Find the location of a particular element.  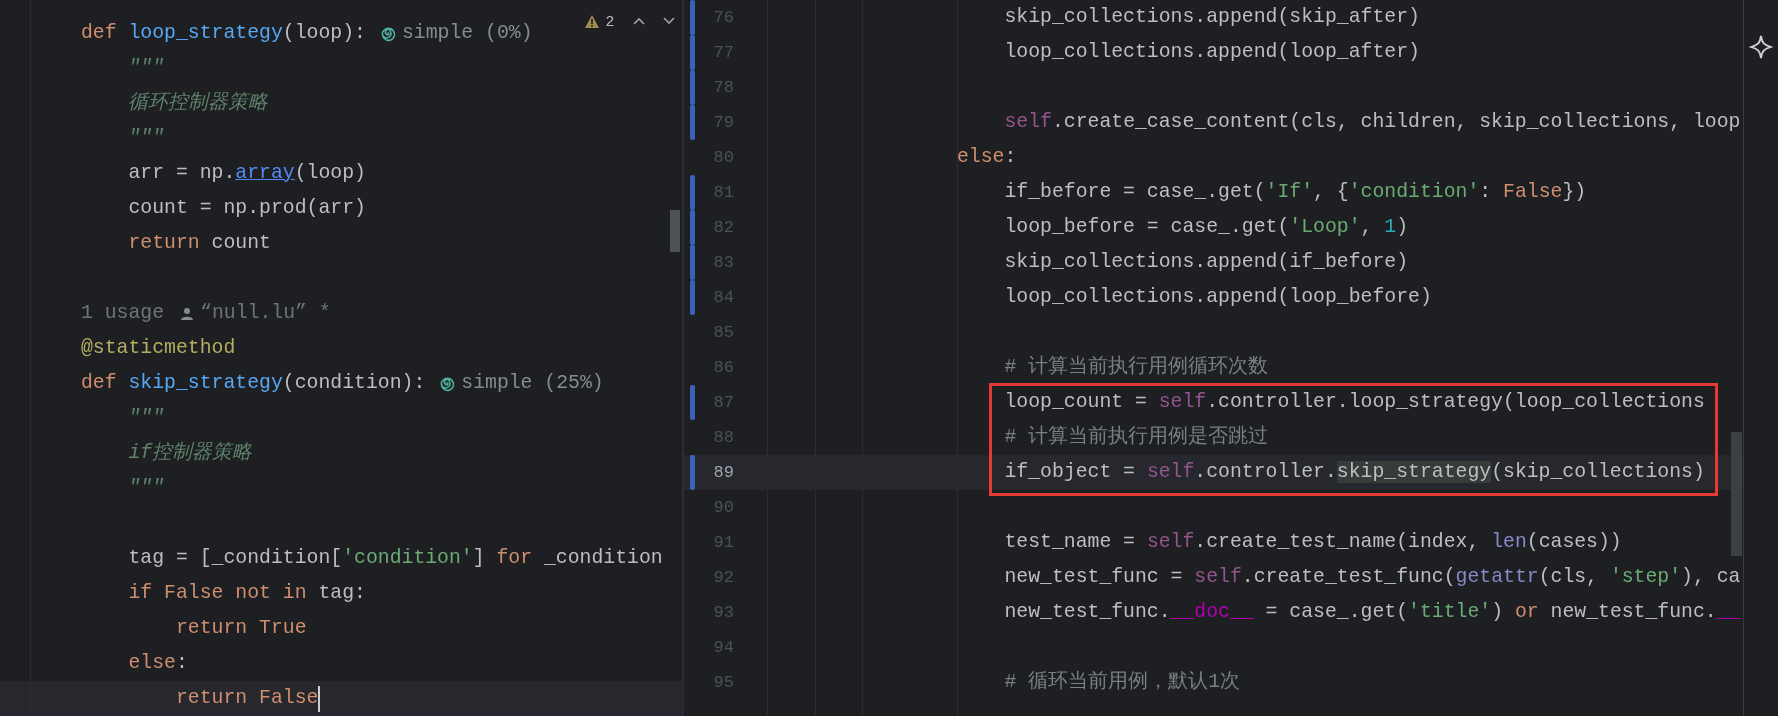

code-text: if False not in tag: is located at coordinates (246, 593).